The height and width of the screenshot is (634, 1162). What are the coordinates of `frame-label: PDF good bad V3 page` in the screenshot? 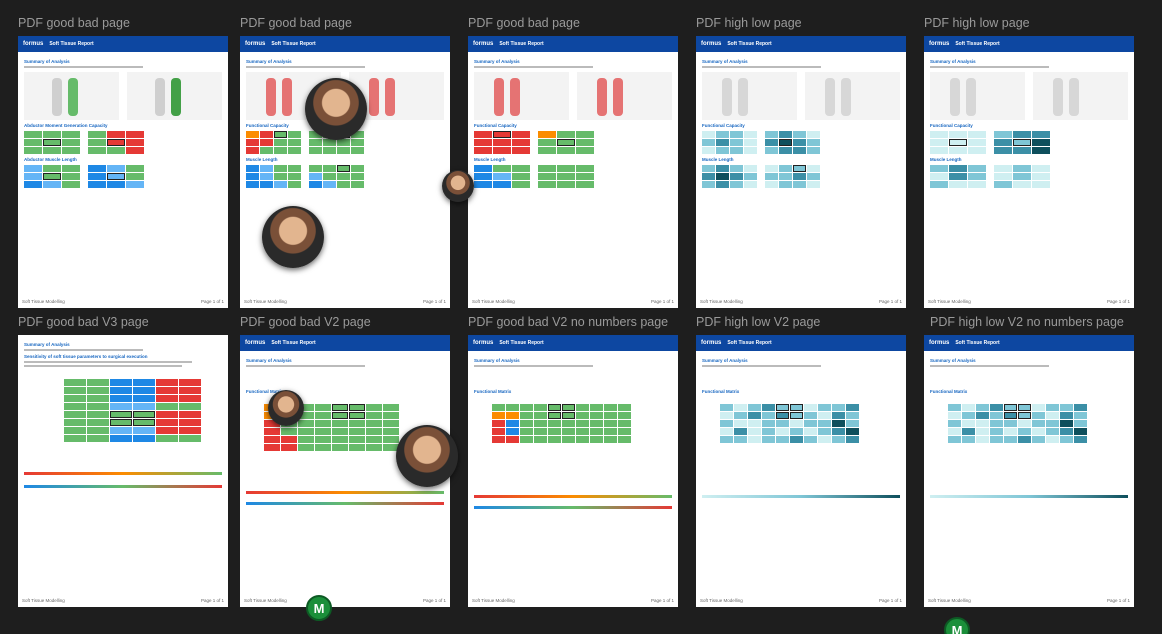 It's located at (83, 322).